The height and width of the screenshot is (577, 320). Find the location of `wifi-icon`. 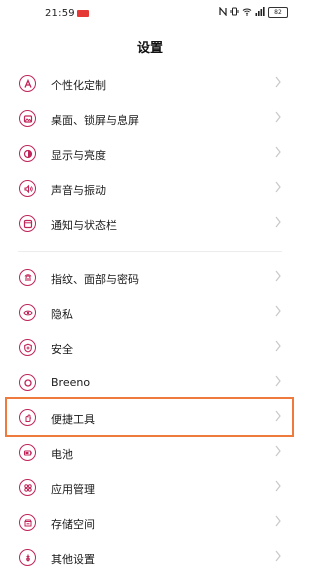

wifi-icon is located at coordinates (247, 12).